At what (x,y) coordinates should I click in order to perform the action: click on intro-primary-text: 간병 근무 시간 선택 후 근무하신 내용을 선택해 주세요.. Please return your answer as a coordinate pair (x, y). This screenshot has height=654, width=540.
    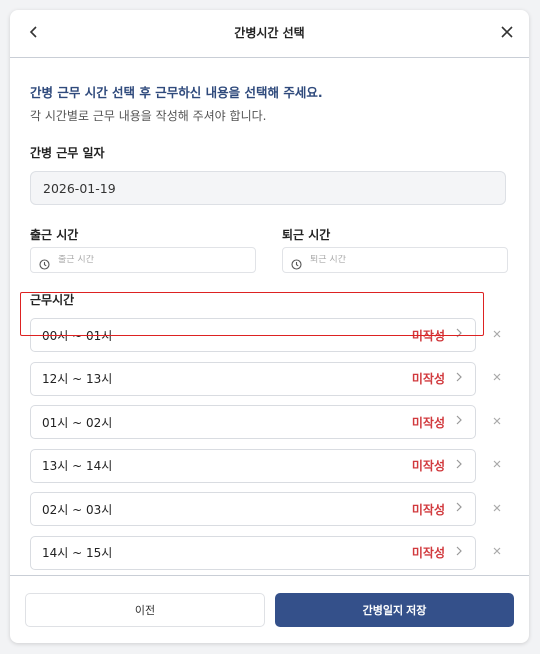
    Looking at the image, I should click on (176, 92).